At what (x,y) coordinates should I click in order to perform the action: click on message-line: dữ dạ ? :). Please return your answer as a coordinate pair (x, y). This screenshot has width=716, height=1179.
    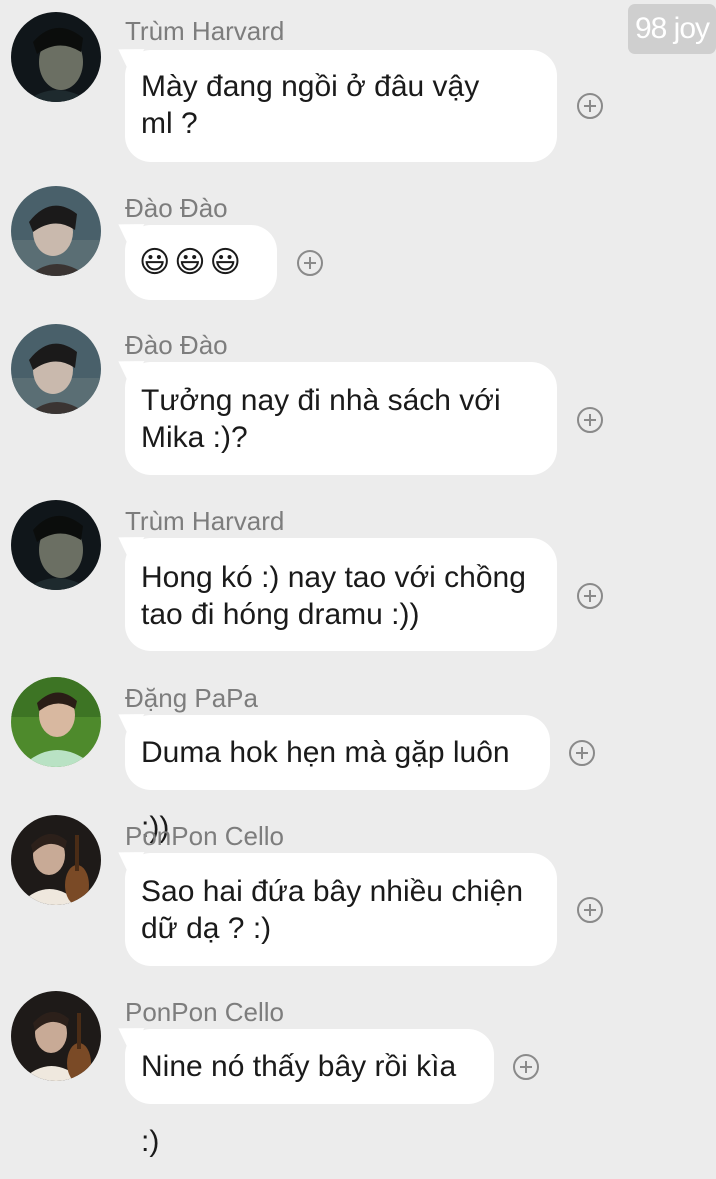
    Looking at the image, I should click on (206, 928).